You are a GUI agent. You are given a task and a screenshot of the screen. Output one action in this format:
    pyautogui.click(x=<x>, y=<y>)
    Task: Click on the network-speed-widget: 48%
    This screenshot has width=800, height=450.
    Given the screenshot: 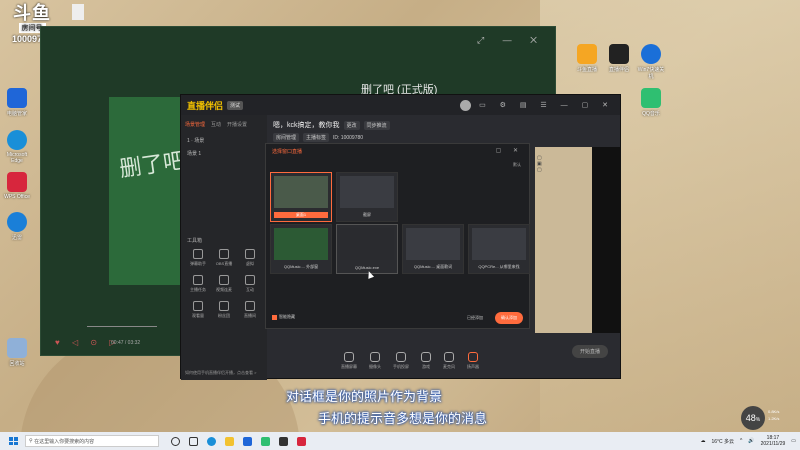 What is the action you would take?
    pyautogui.click(x=753, y=418)
    